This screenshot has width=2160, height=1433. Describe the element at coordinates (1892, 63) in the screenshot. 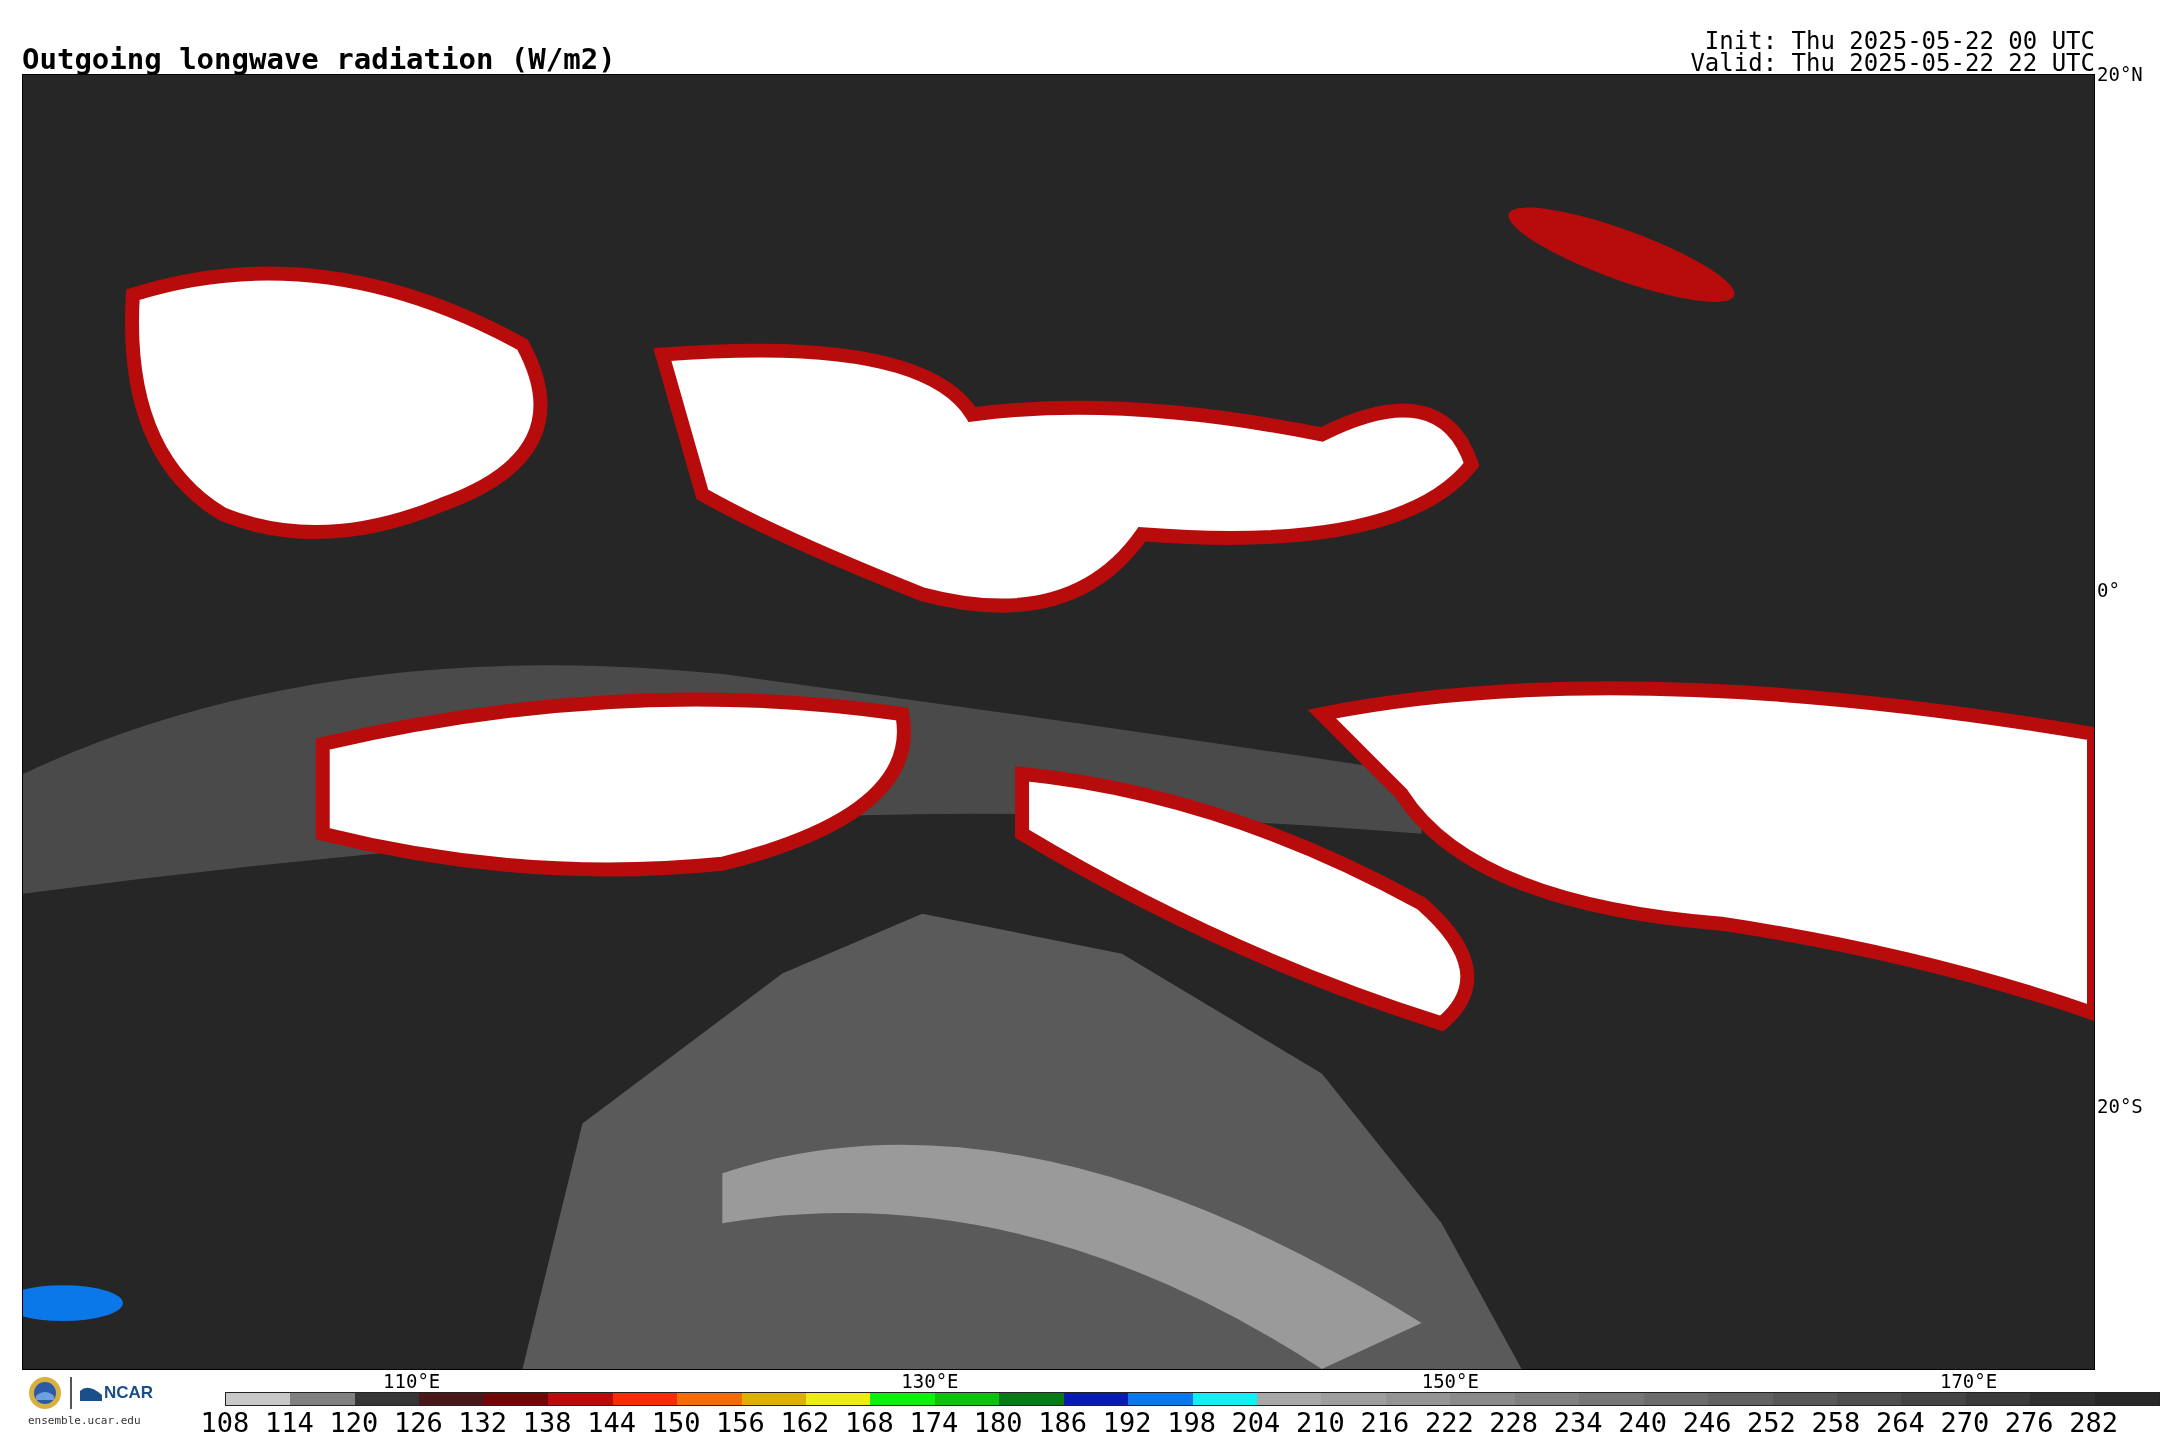

I see `valid-time: Valid: Thu 2025-05-22 22 UTC` at that location.